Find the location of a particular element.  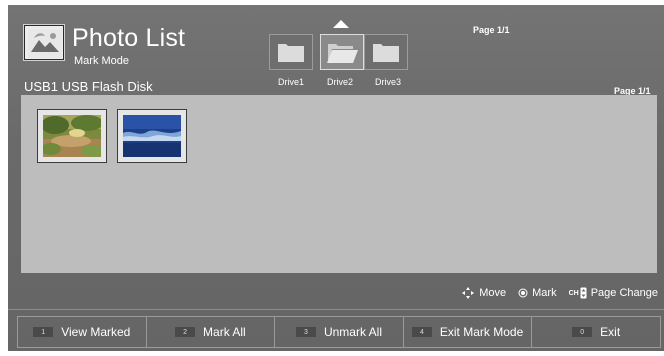

photo-thumbnail-garden is located at coordinates (72, 136).